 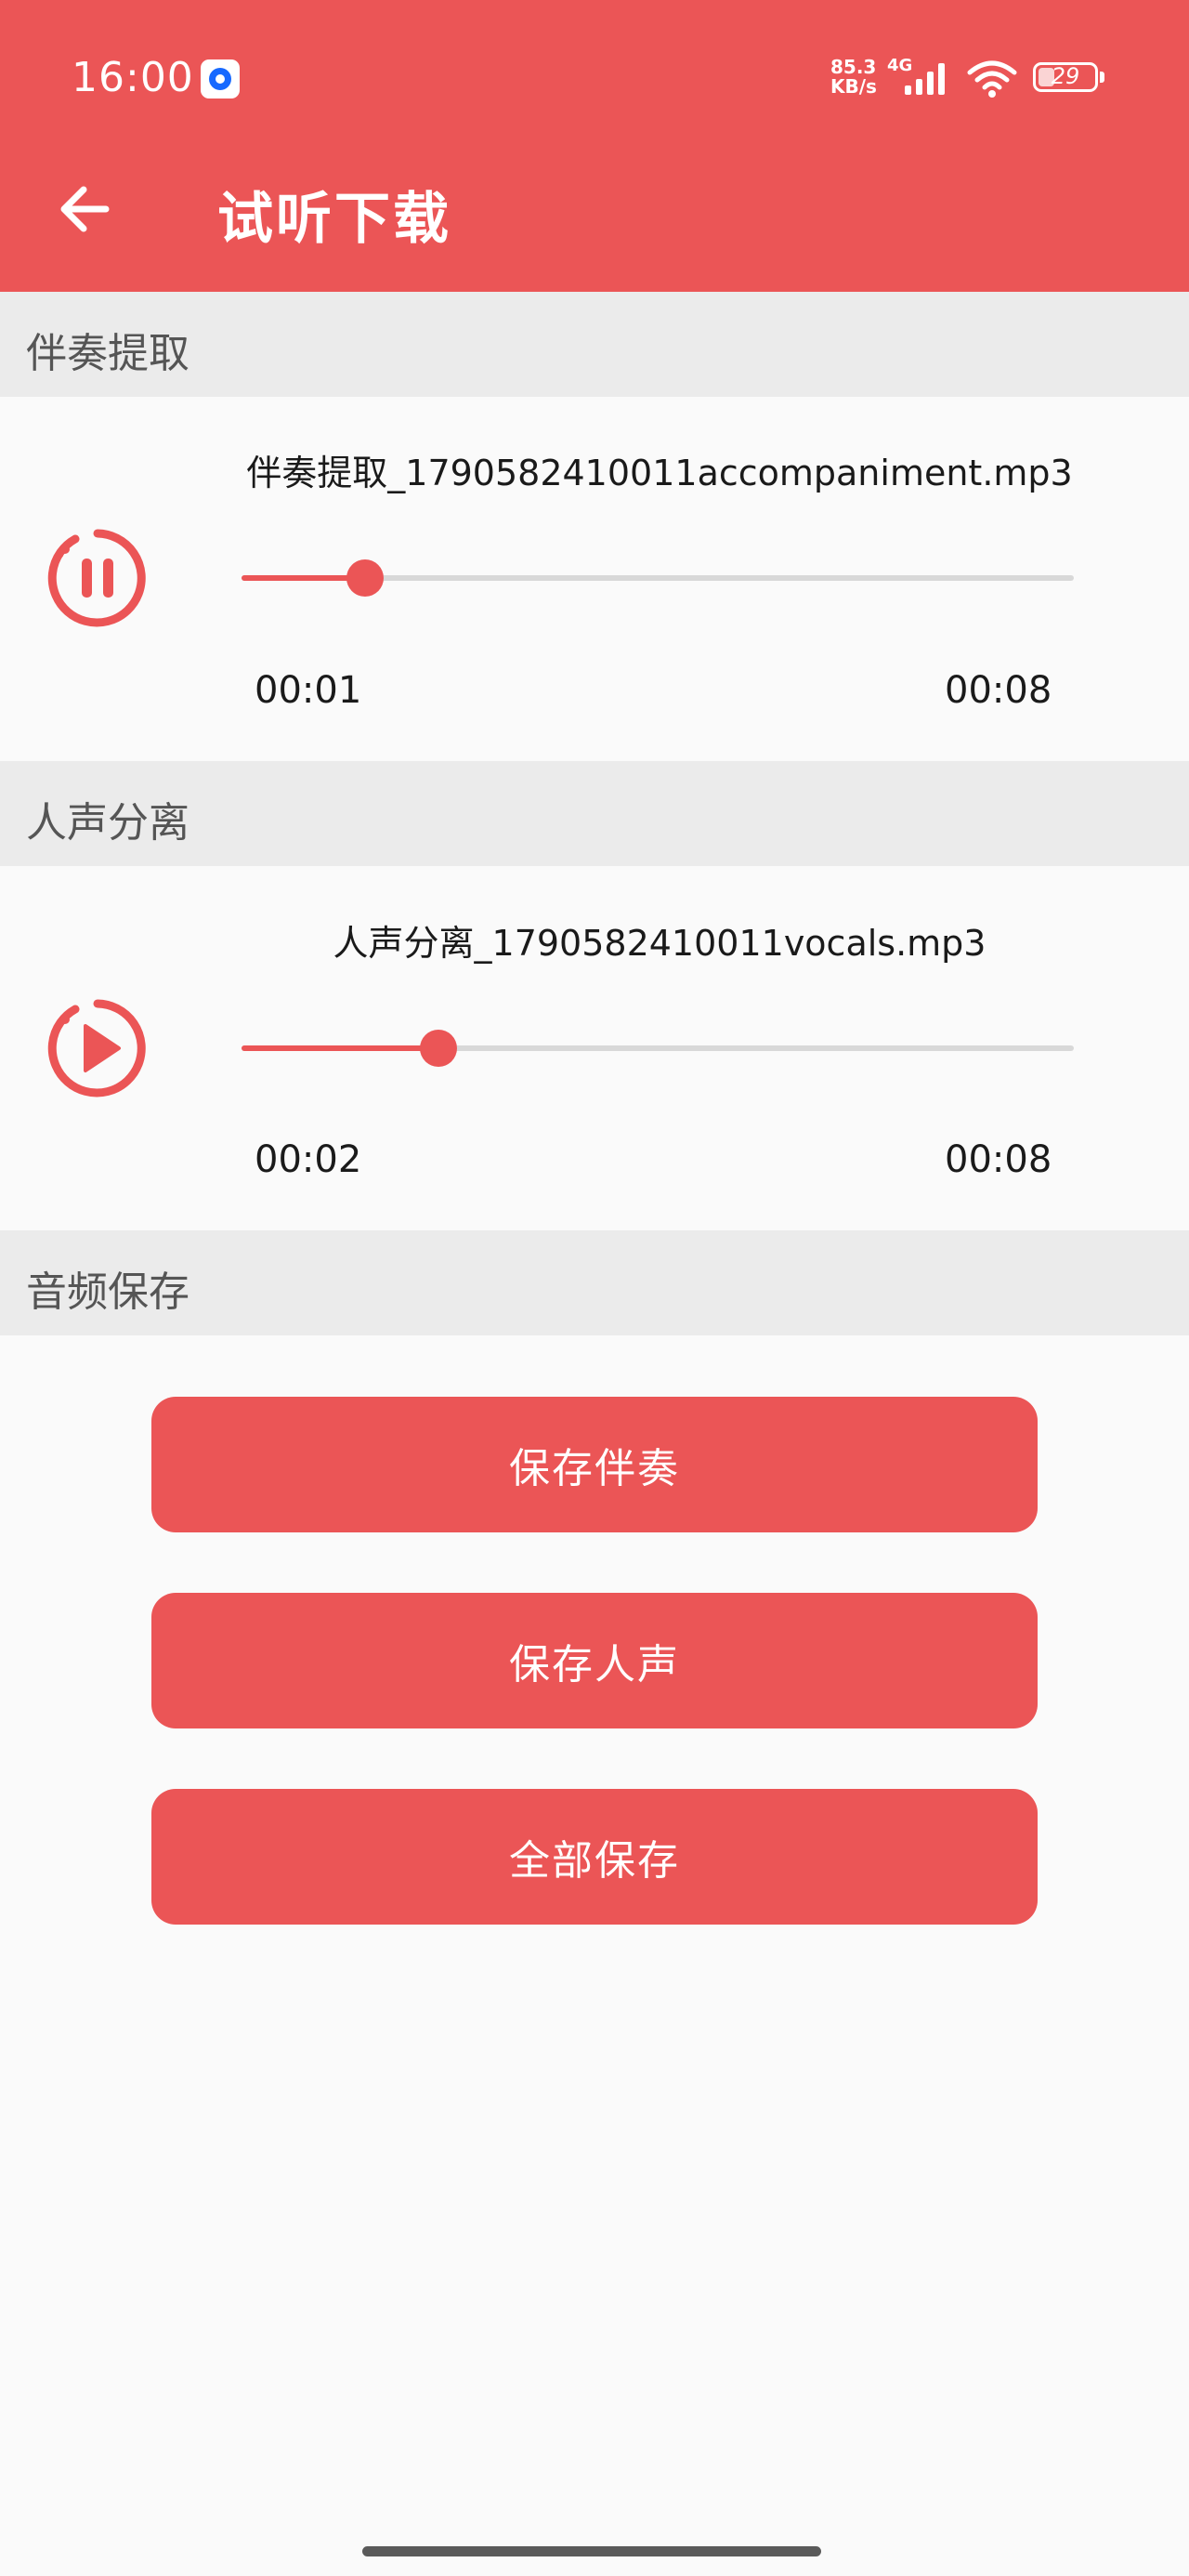 What do you see at coordinates (925, 79) in the screenshot?
I see `signal-icon` at bounding box center [925, 79].